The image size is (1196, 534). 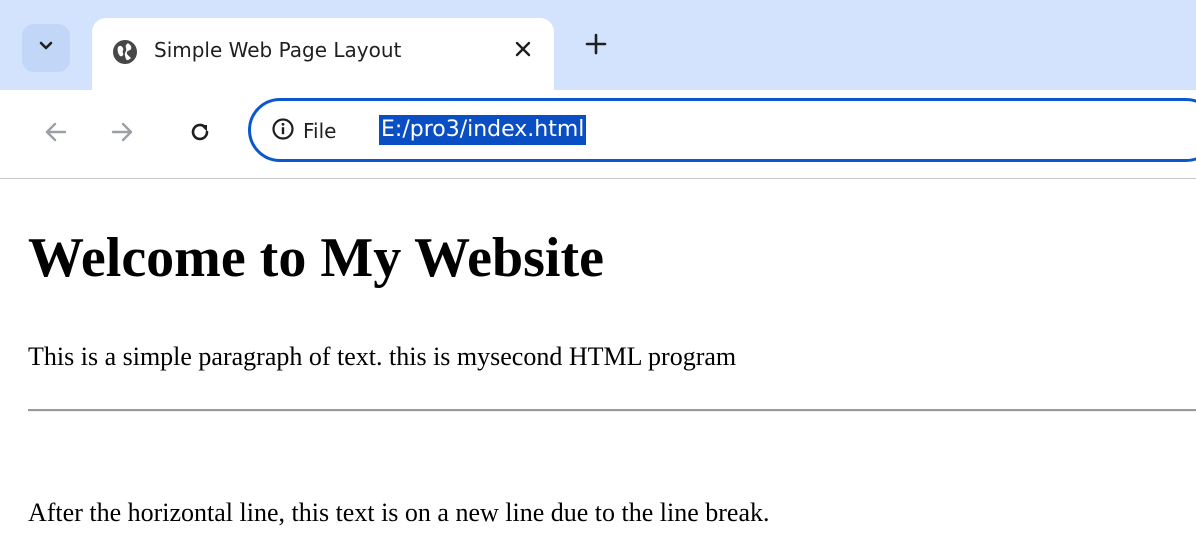 I want to click on tab-active: Simple Web Page Layout, so click(x=323, y=54).